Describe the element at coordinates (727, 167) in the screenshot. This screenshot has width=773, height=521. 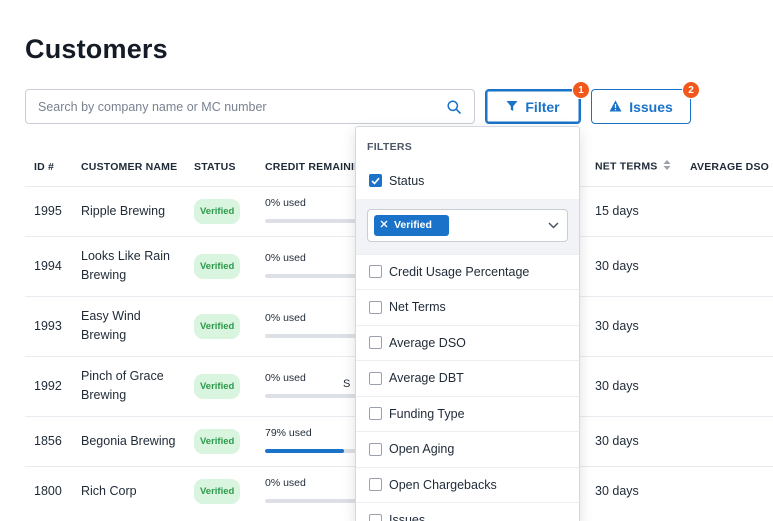
I see `column-header-average-dso: AVERAGE DSO` at that location.